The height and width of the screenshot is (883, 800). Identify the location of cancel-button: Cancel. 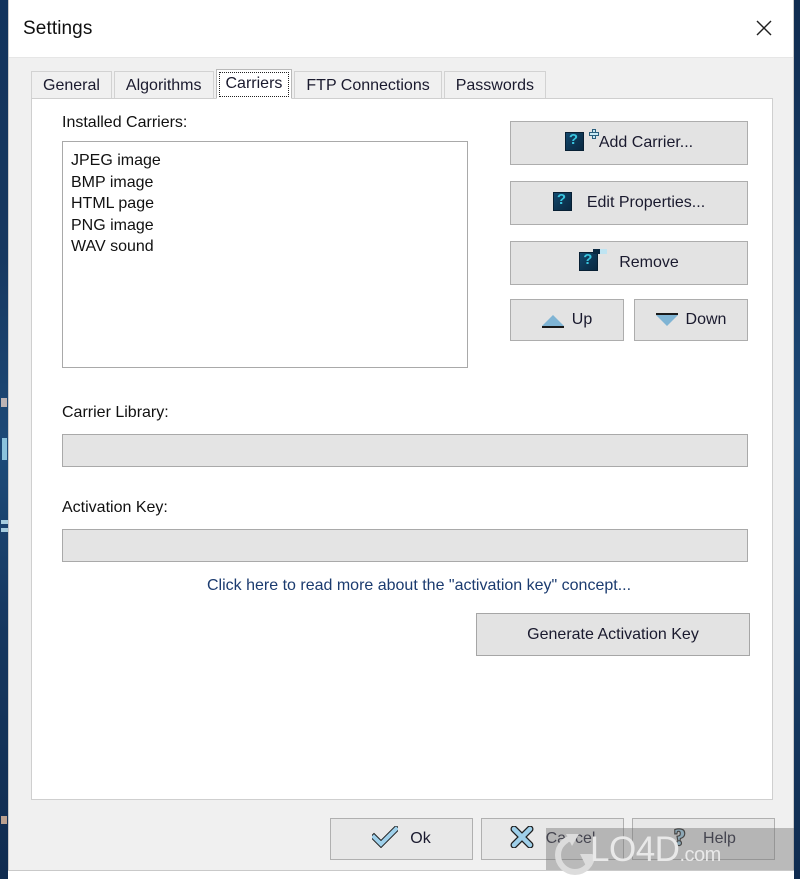
(552, 839).